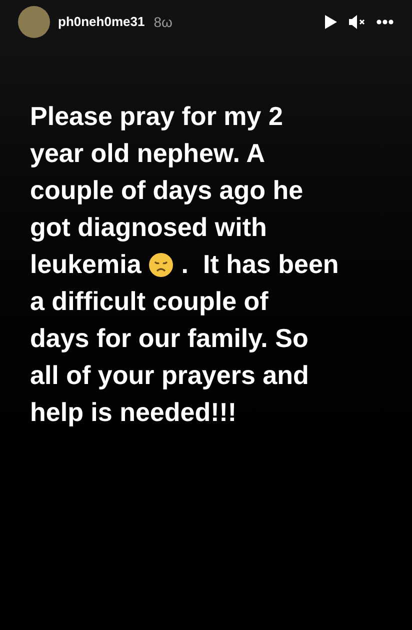 The height and width of the screenshot is (630, 412). Describe the element at coordinates (34, 22) in the screenshot. I see `avatar` at that location.